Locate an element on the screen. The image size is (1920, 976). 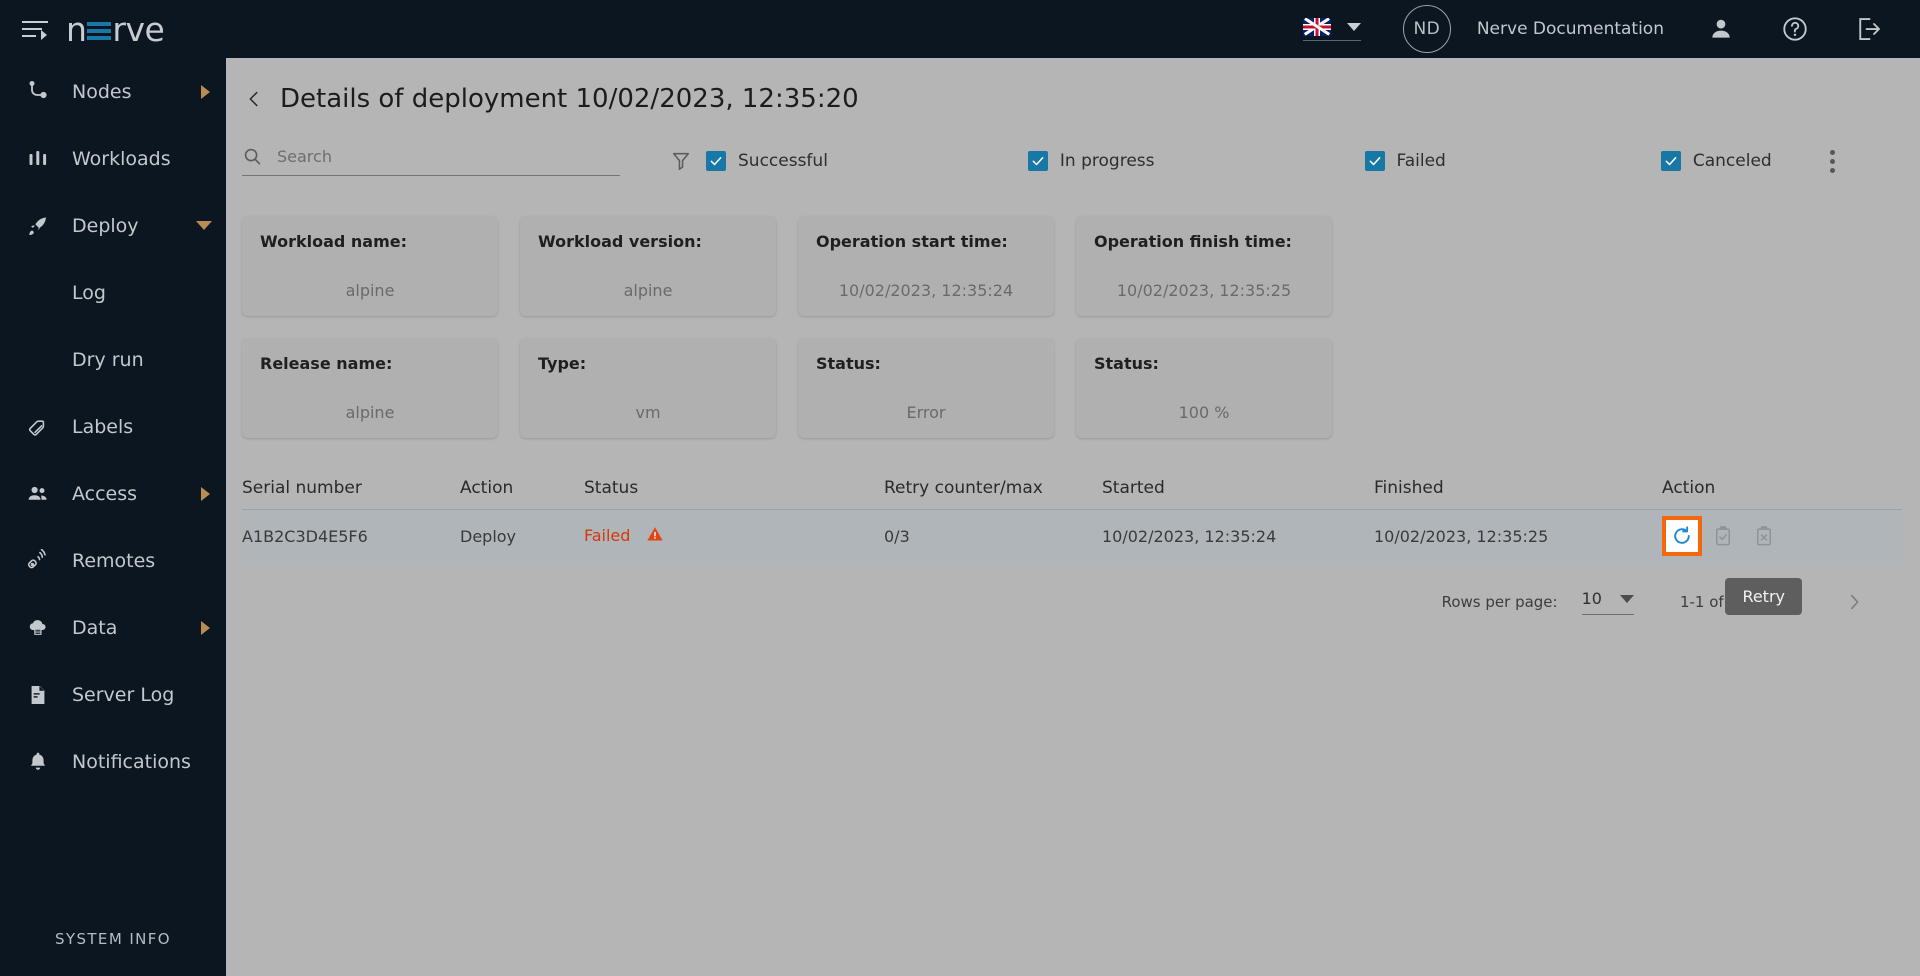
sidebar-item-label: Remotes is located at coordinates (114, 560).